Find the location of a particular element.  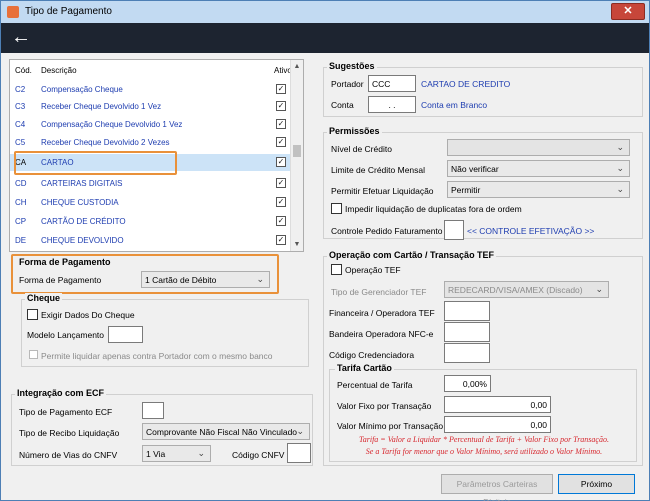

row-cod: CD is located at coordinates (21, 183).